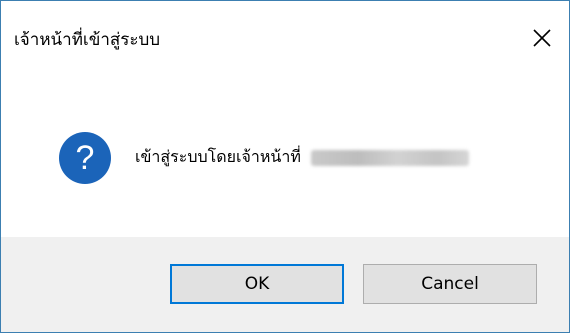  I want to click on close-icon, so click(542, 38).